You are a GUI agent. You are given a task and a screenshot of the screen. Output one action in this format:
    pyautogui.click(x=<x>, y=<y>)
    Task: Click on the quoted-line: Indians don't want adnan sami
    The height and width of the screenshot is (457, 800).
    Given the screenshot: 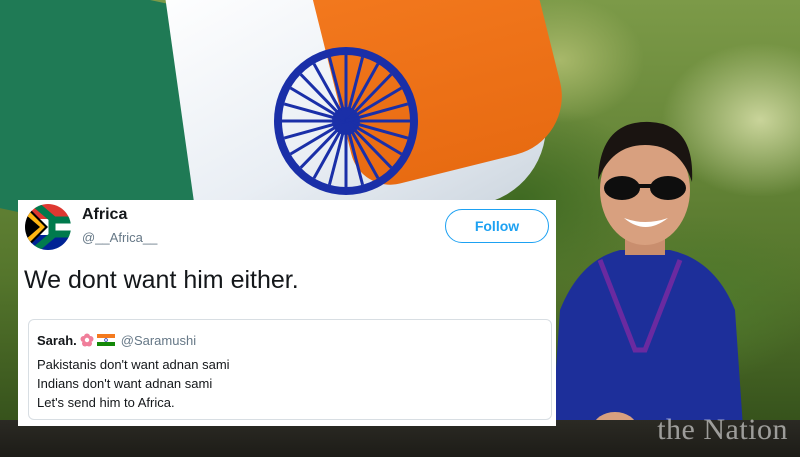 What is the action you would take?
    pyautogui.click(x=125, y=383)
    